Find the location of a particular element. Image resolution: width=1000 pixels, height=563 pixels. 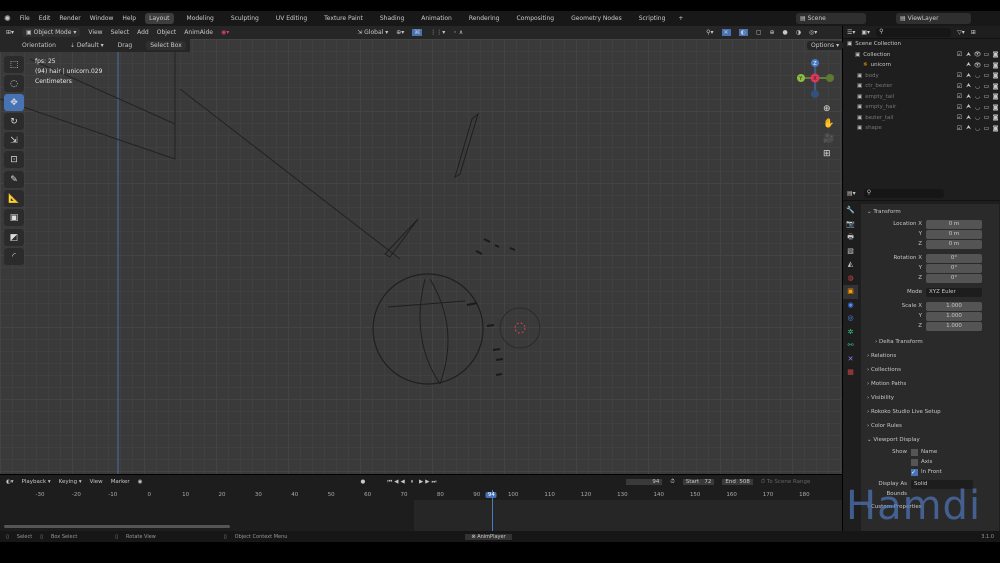

new-collection-icon: ⊞ is located at coordinates (973, 32).